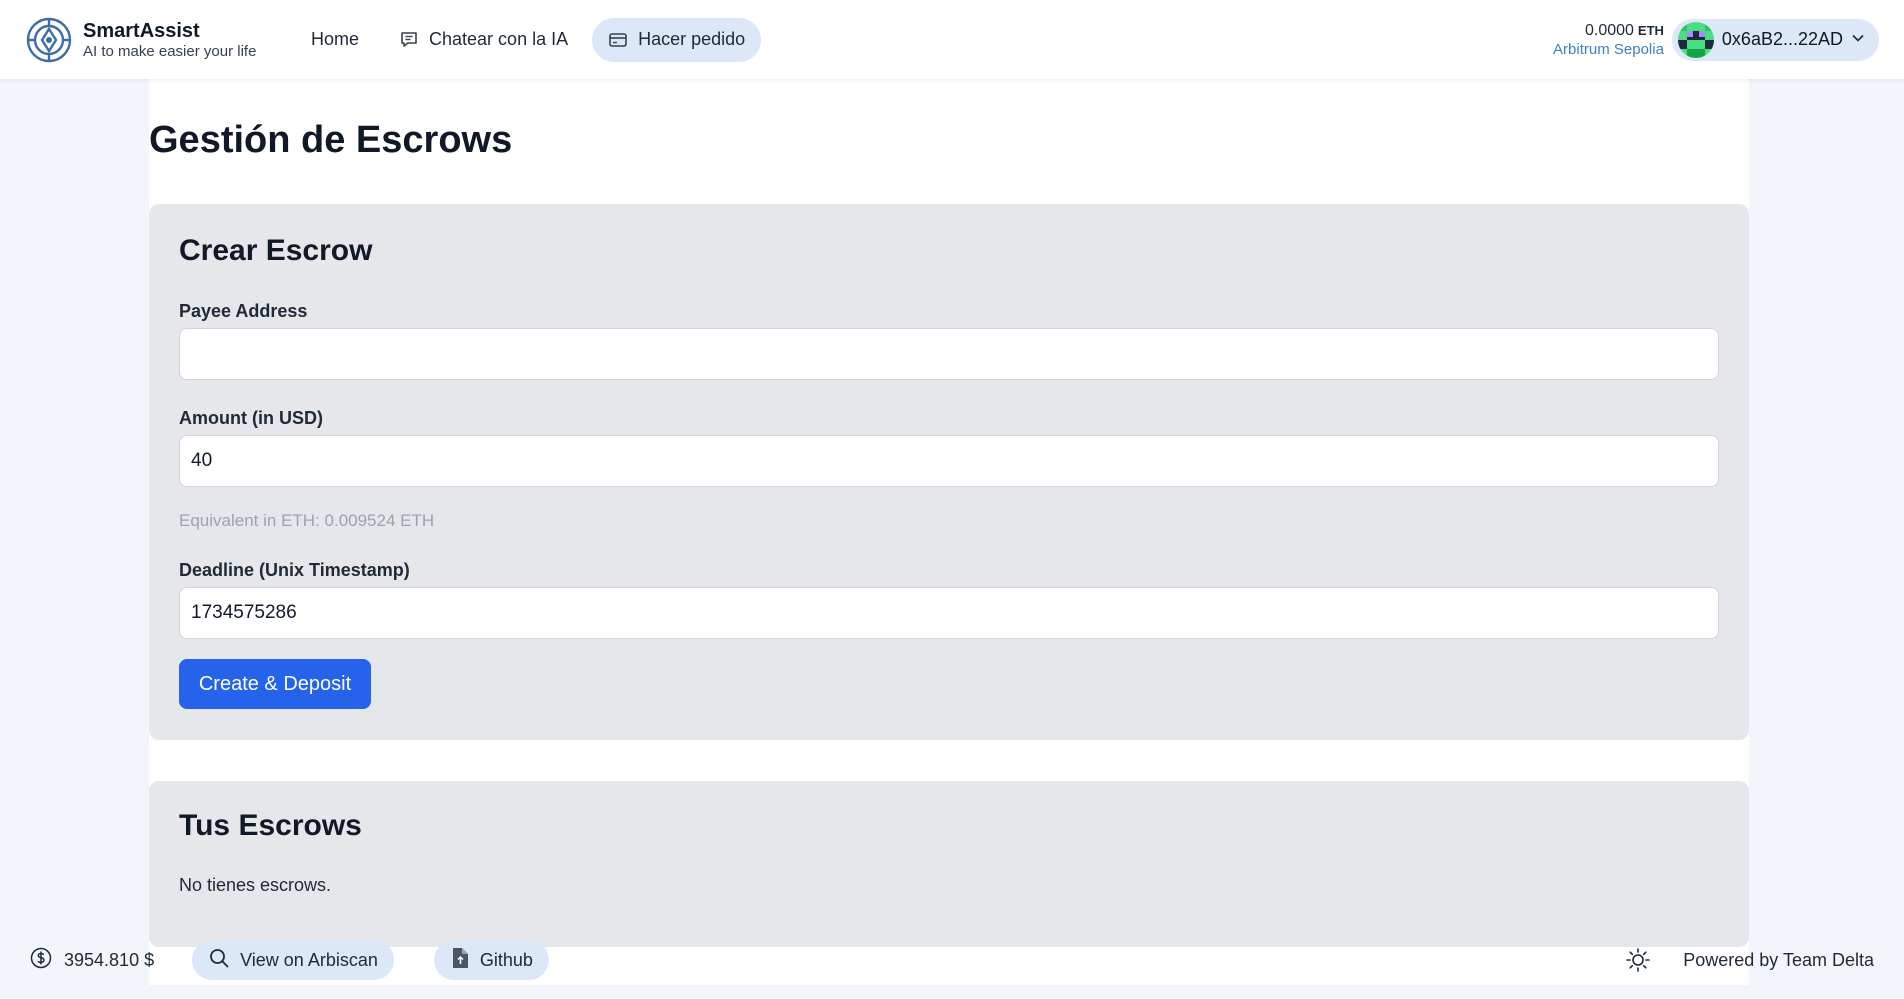  What do you see at coordinates (255, 885) in the screenshot?
I see `empty-escrows-text: No tienes escrows.` at bounding box center [255, 885].